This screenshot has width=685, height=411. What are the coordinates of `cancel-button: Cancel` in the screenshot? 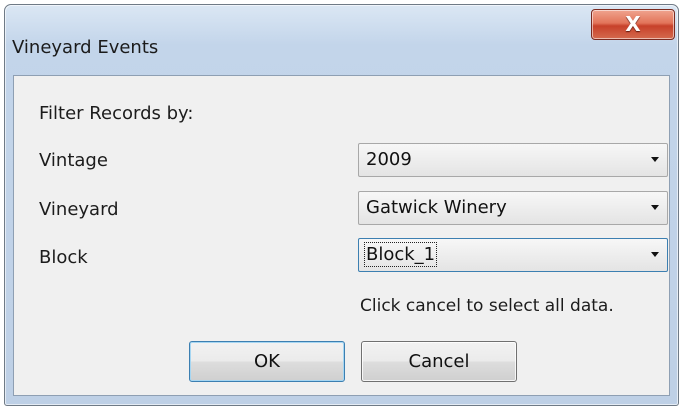 It's located at (439, 361).